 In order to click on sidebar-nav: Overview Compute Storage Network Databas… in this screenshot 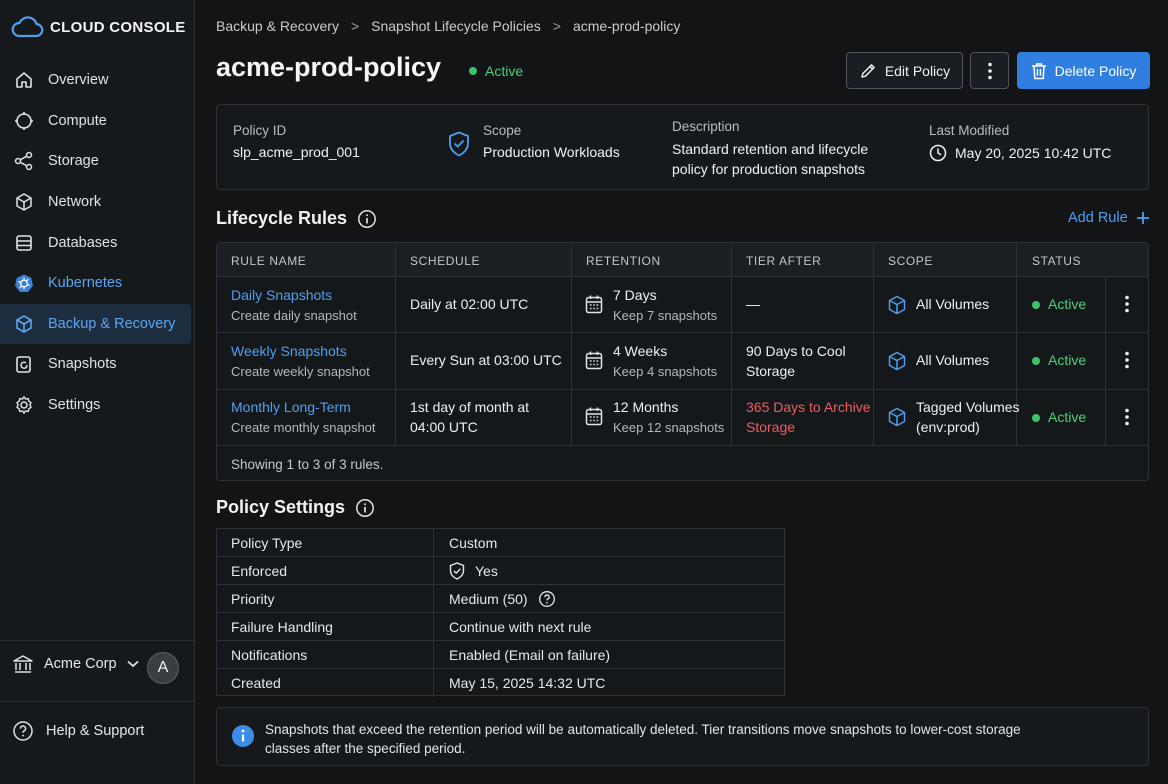, I will do `click(97, 242)`.